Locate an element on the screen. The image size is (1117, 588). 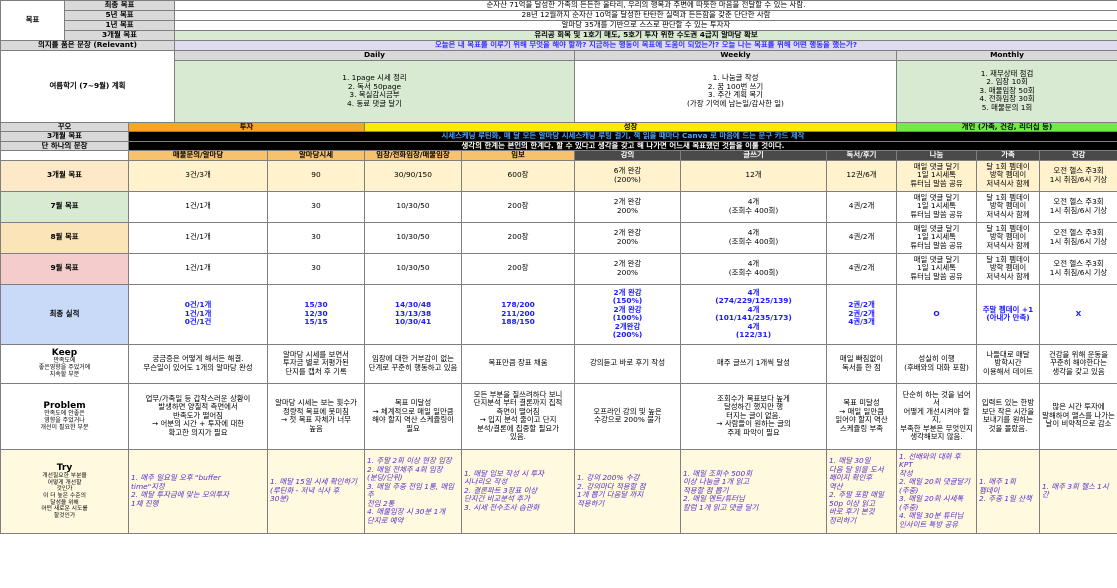
goal-label-5yr: 5년 목표 is located at coordinates (119, 15).